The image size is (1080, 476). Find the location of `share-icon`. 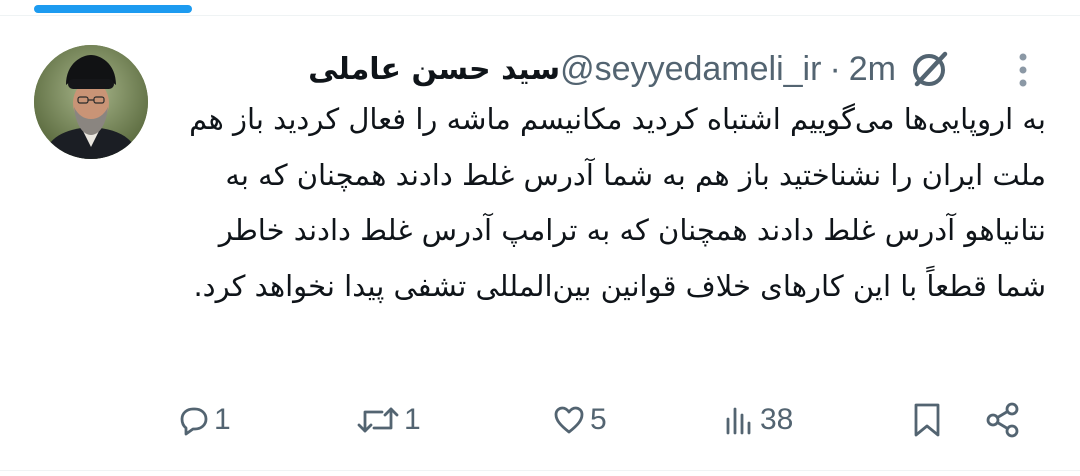

share-icon is located at coordinates (1003, 420).